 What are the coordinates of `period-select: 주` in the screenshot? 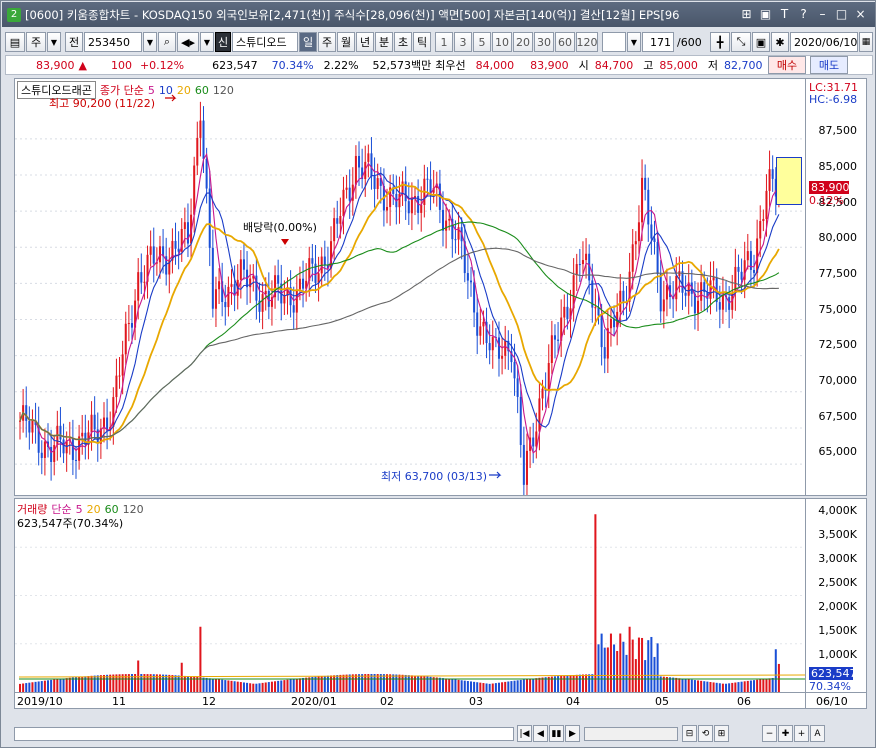 It's located at (36, 42).